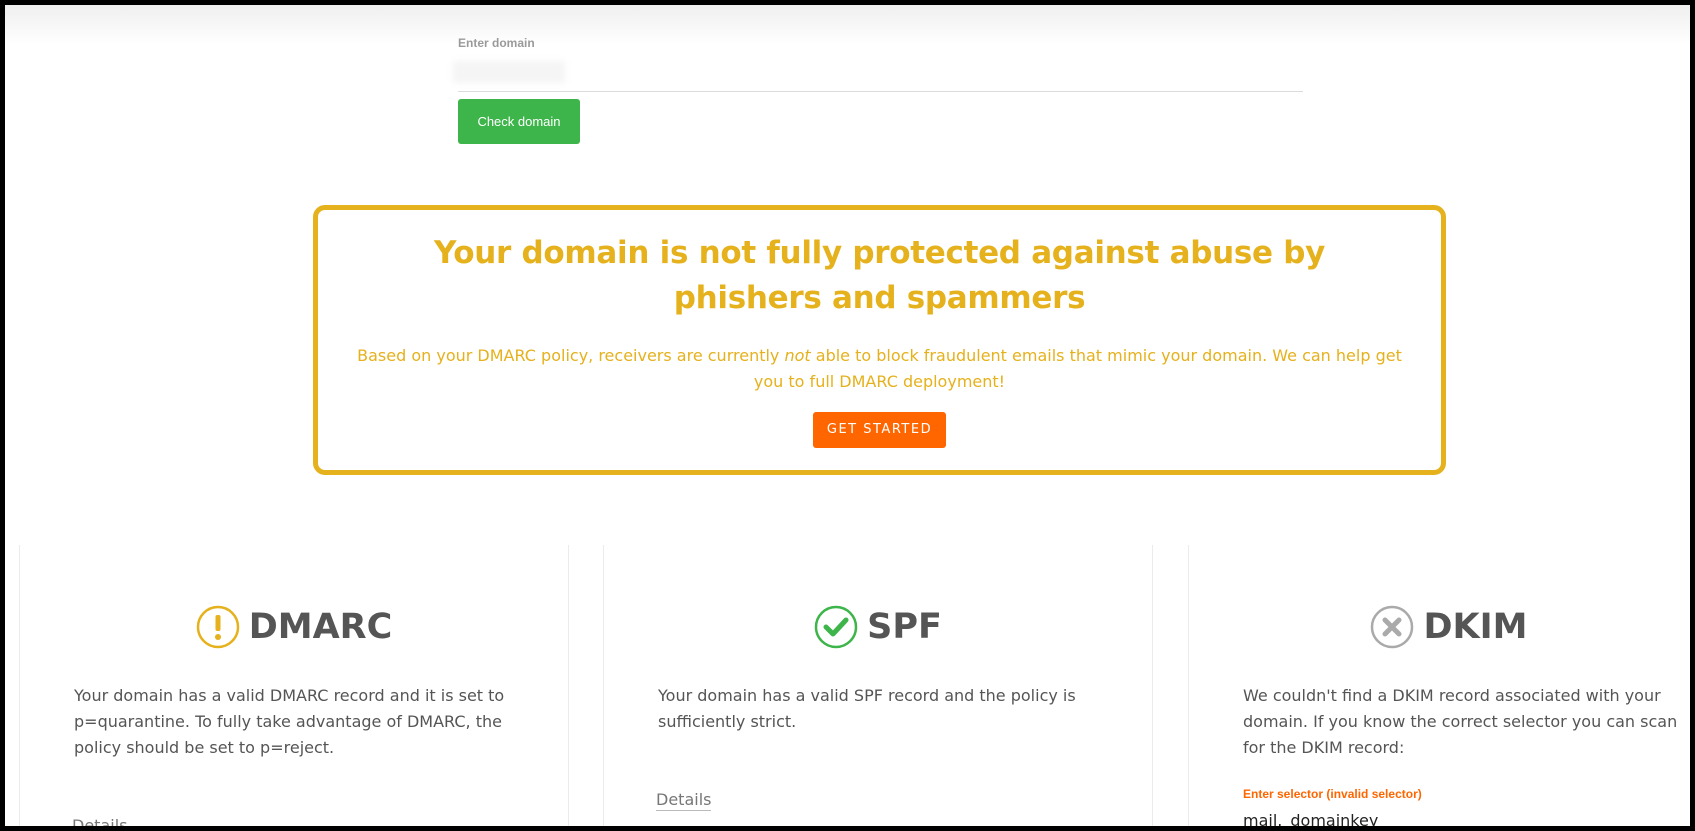  I want to click on dmarc-header: DMARC, so click(294, 627).